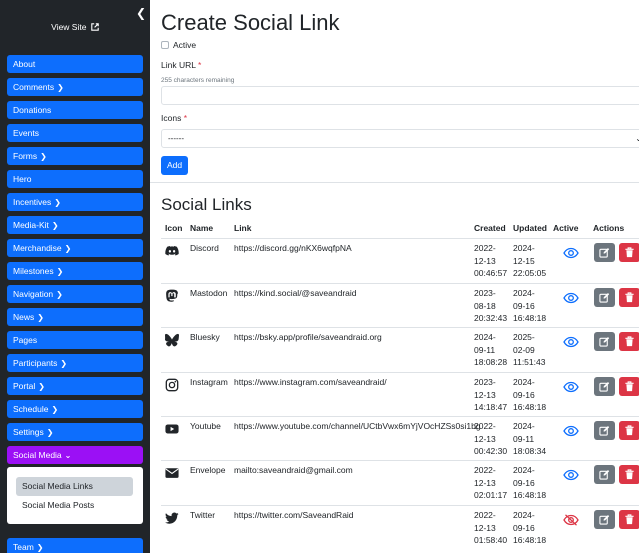 The width and height of the screenshot is (639, 553). What do you see at coordinates (394, 182) in the screenshot?
I see `divider` at bounding box center [394, 182].